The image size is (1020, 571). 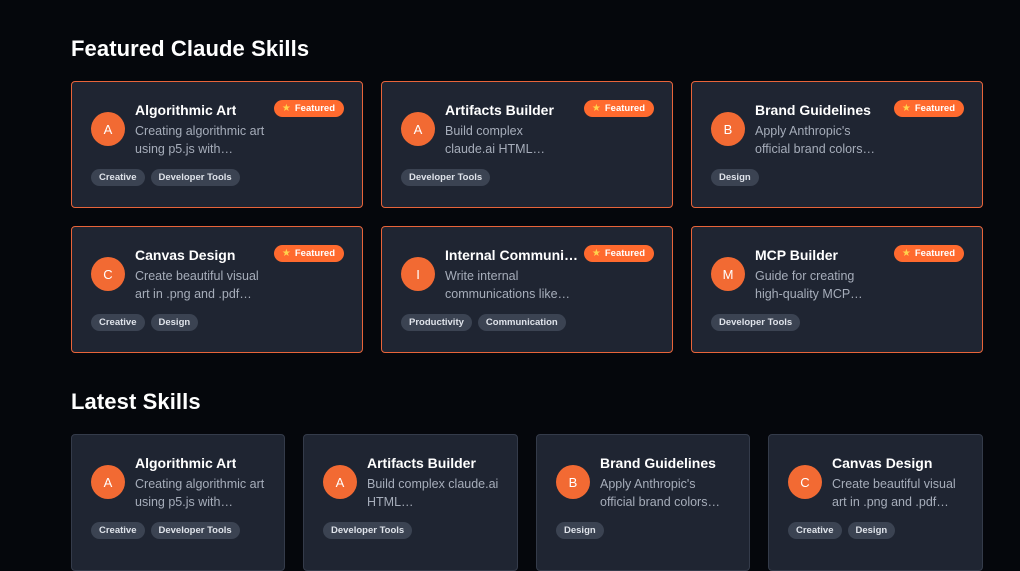 What do you see at coordinates (190, 48) in the screenshot?
I see `featured-section-title: Featured Claude Skills` at bounding box center [190, 48].